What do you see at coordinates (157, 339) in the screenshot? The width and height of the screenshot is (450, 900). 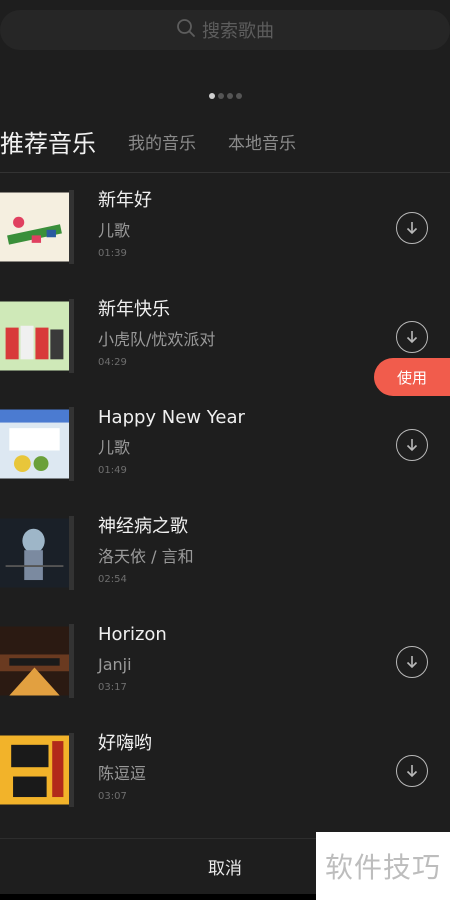 I see `song-artist: 小虎队/忧欢派对` at bounding box center [157, 339].